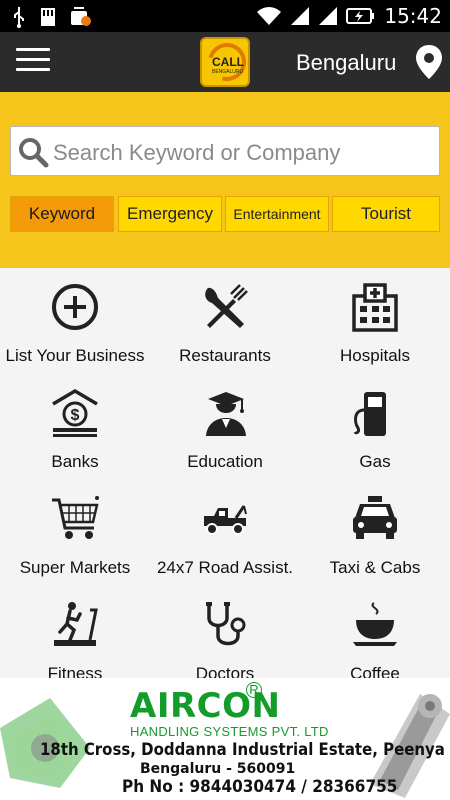  What do you see at coordinates (277, 214) in the screenshot?
I see `tab-entertainment: Entertainment` at bounding box center [277, 214].